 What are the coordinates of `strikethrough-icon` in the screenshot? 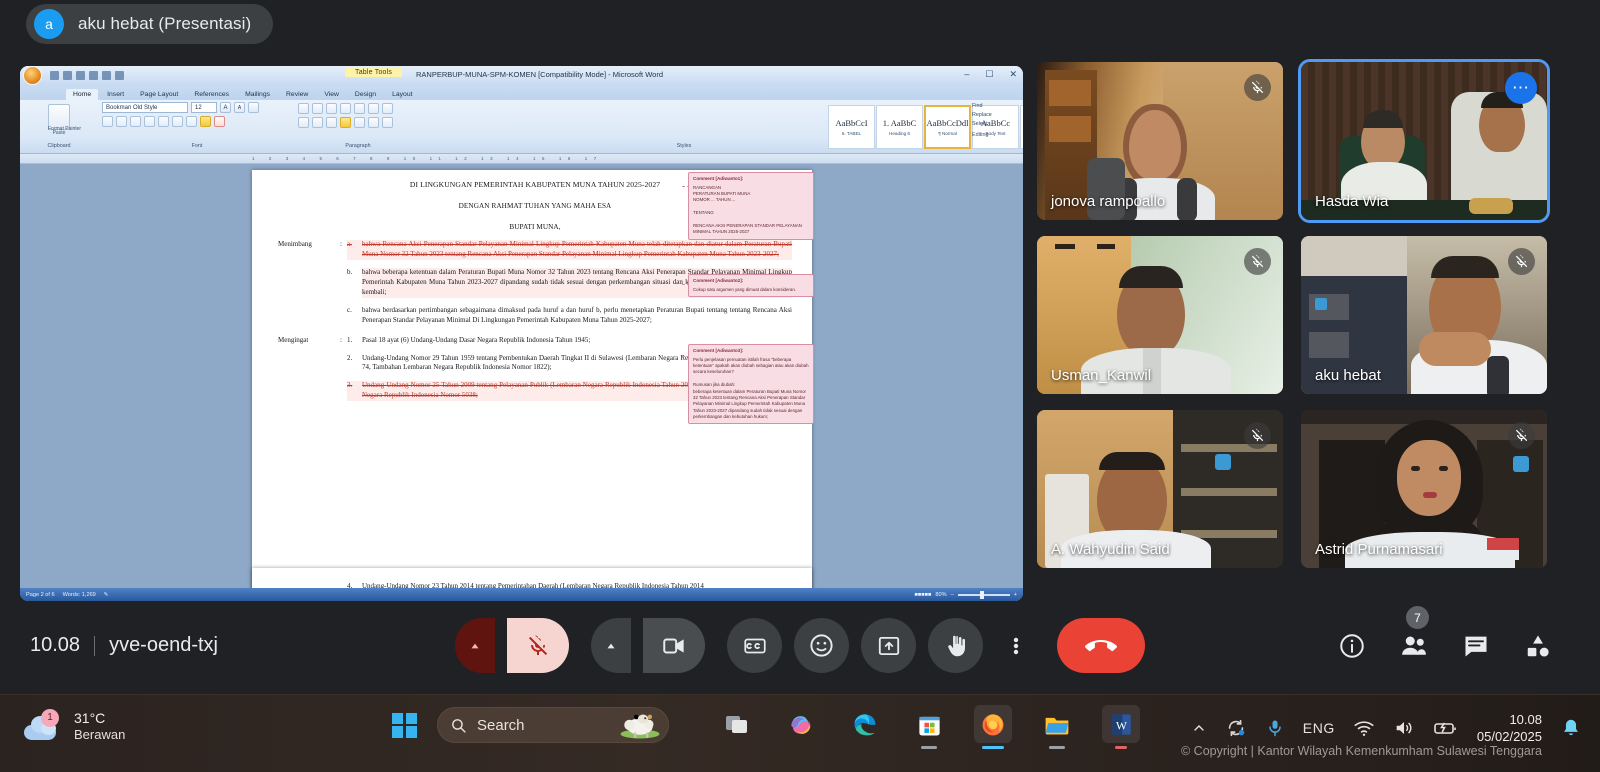 It's located at (149, 121).